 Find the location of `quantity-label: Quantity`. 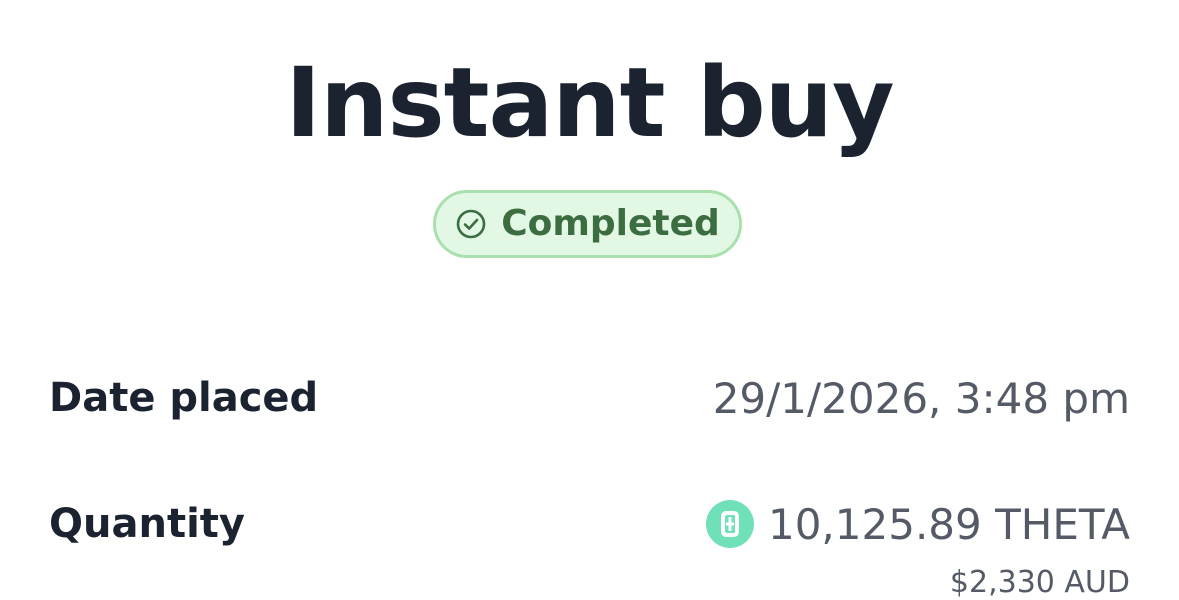

quantity-label: Quantity is located at coordinates (147, 524).